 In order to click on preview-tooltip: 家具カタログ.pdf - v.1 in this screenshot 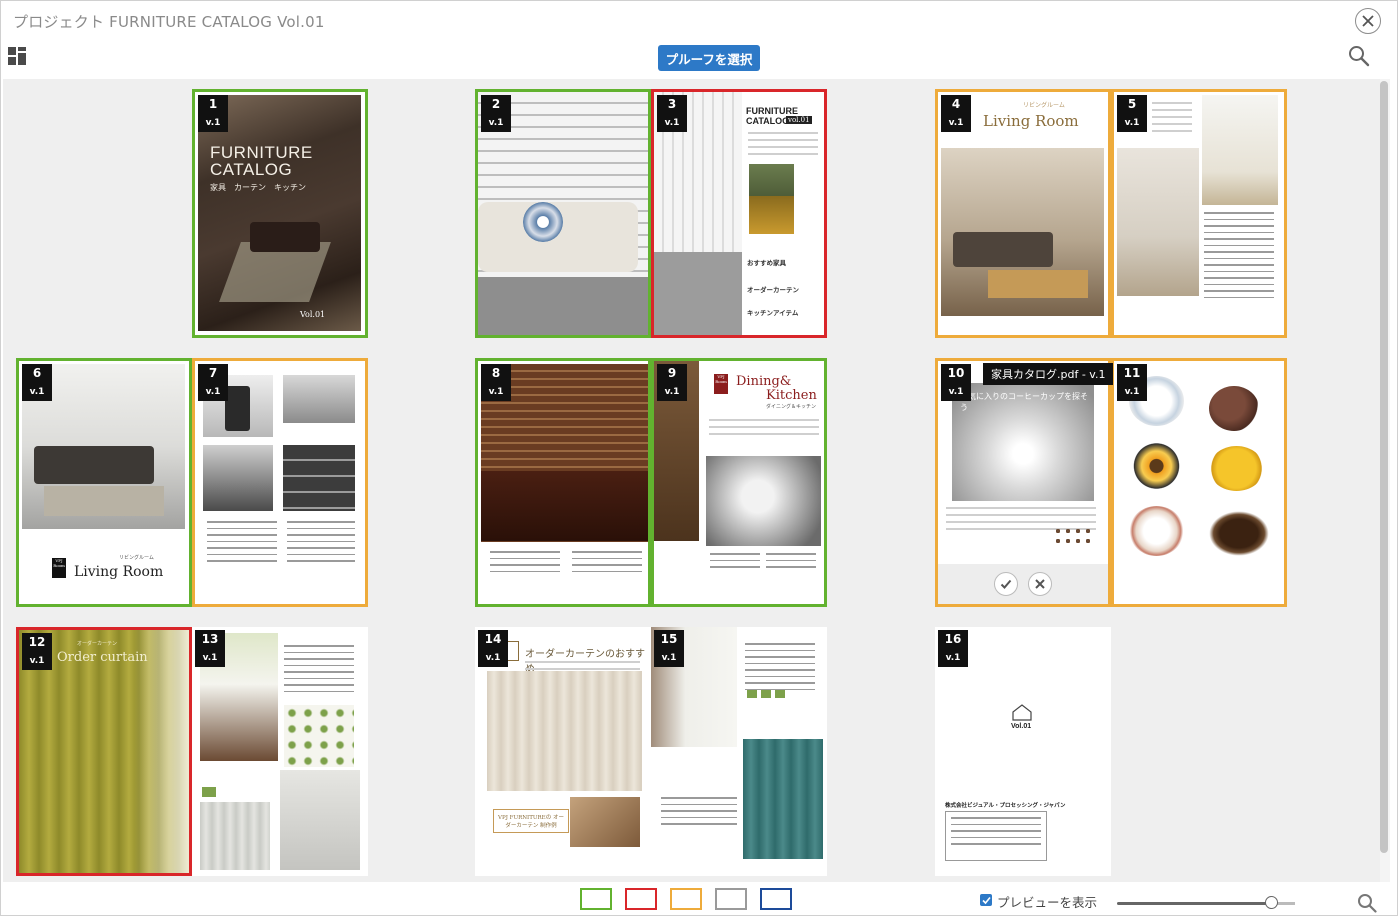, I will do `click(1048, 374)`.